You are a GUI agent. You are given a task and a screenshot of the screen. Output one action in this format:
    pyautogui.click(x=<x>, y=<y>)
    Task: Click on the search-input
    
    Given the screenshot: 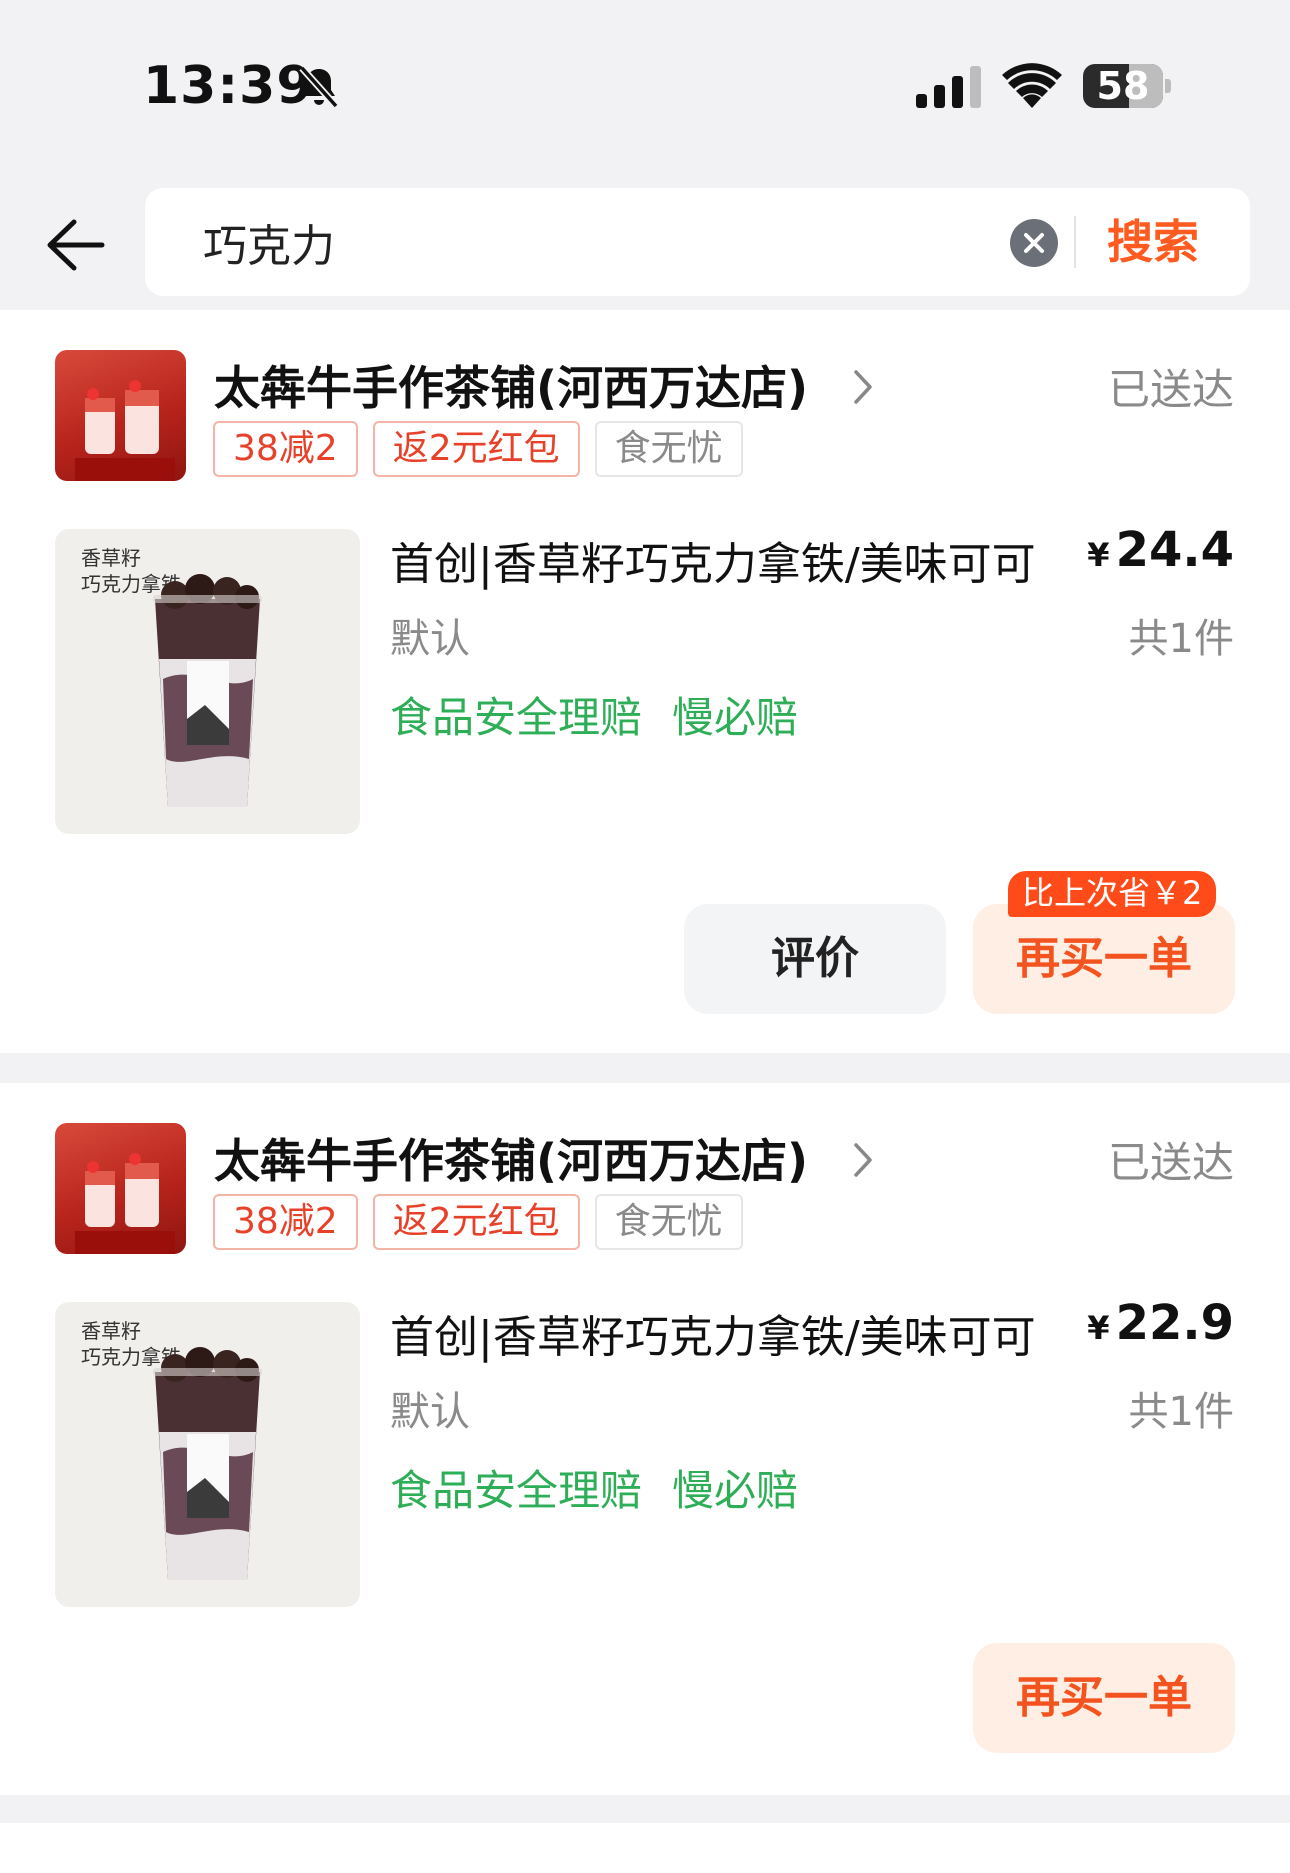 What is the action you would take?
    pyautogui.click(x=583, y=242)
    